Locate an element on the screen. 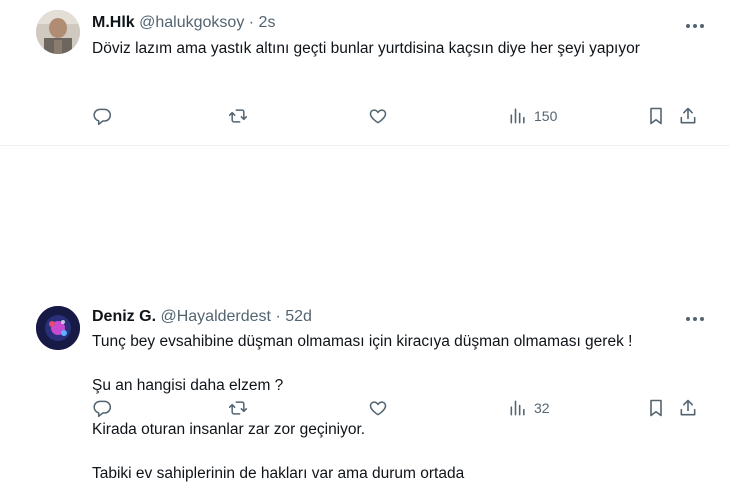  tweet-paragraph: Şu an hangisi daha elzem ? is located at coordinates (188, 385).